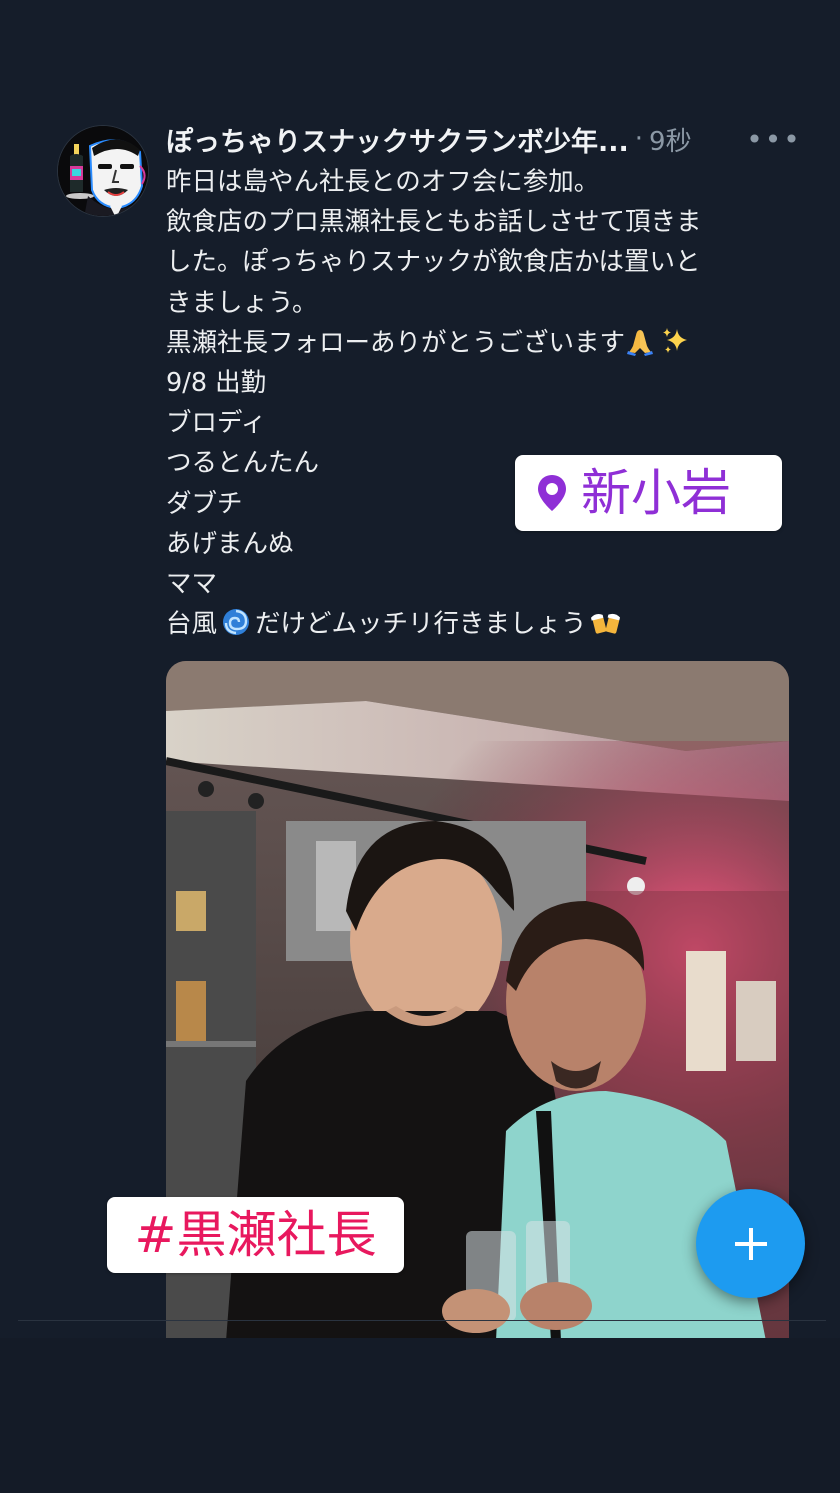 This screenshot has height=1493, width=840. I want to click on tweet-line-text: だけどムッチリ行きましょう, so click(421, 624).